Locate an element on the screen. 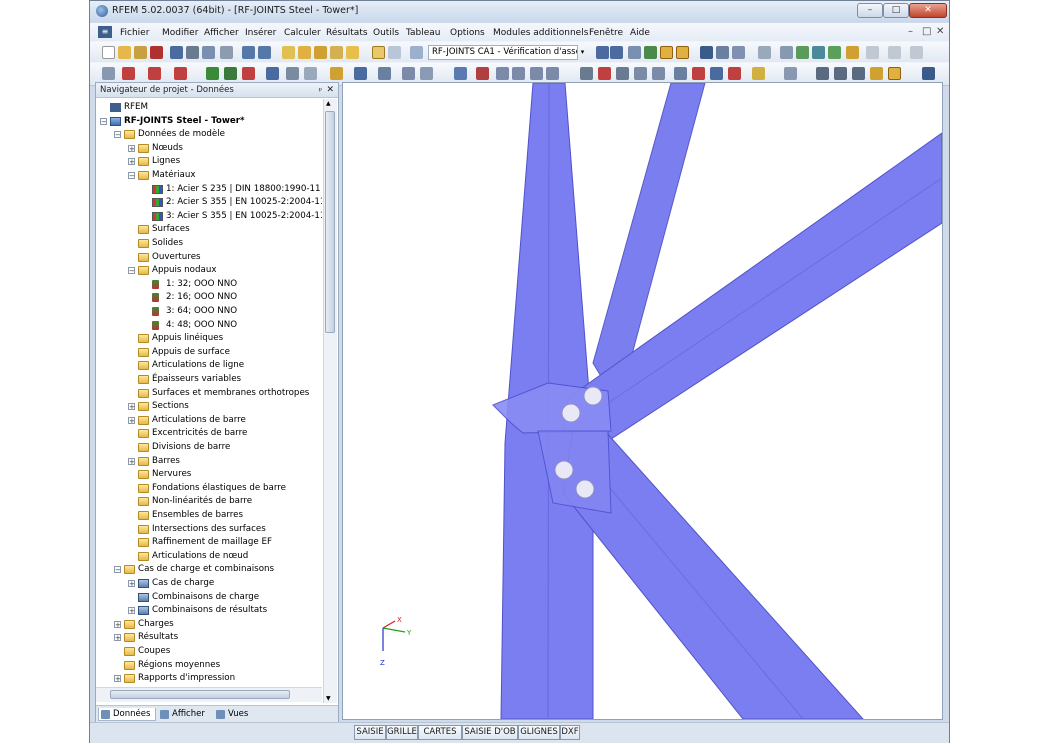 The height and width of the screenshot is (744, 1040). pan-icon is located at coordinates (640, 73).